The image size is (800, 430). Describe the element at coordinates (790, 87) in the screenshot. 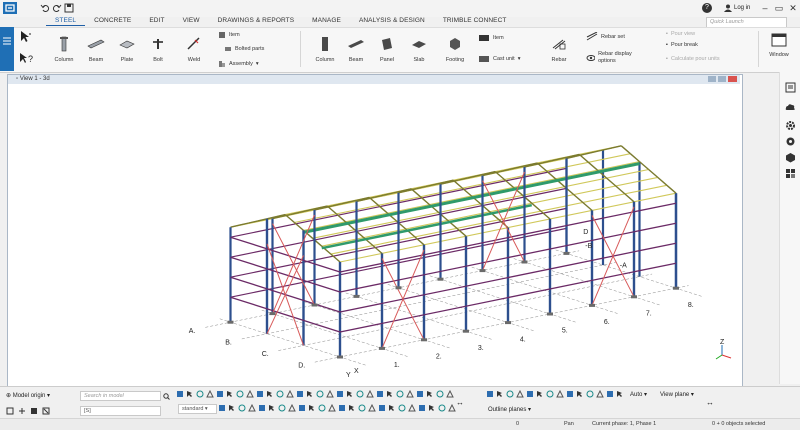

I see `property-icon` at that location.